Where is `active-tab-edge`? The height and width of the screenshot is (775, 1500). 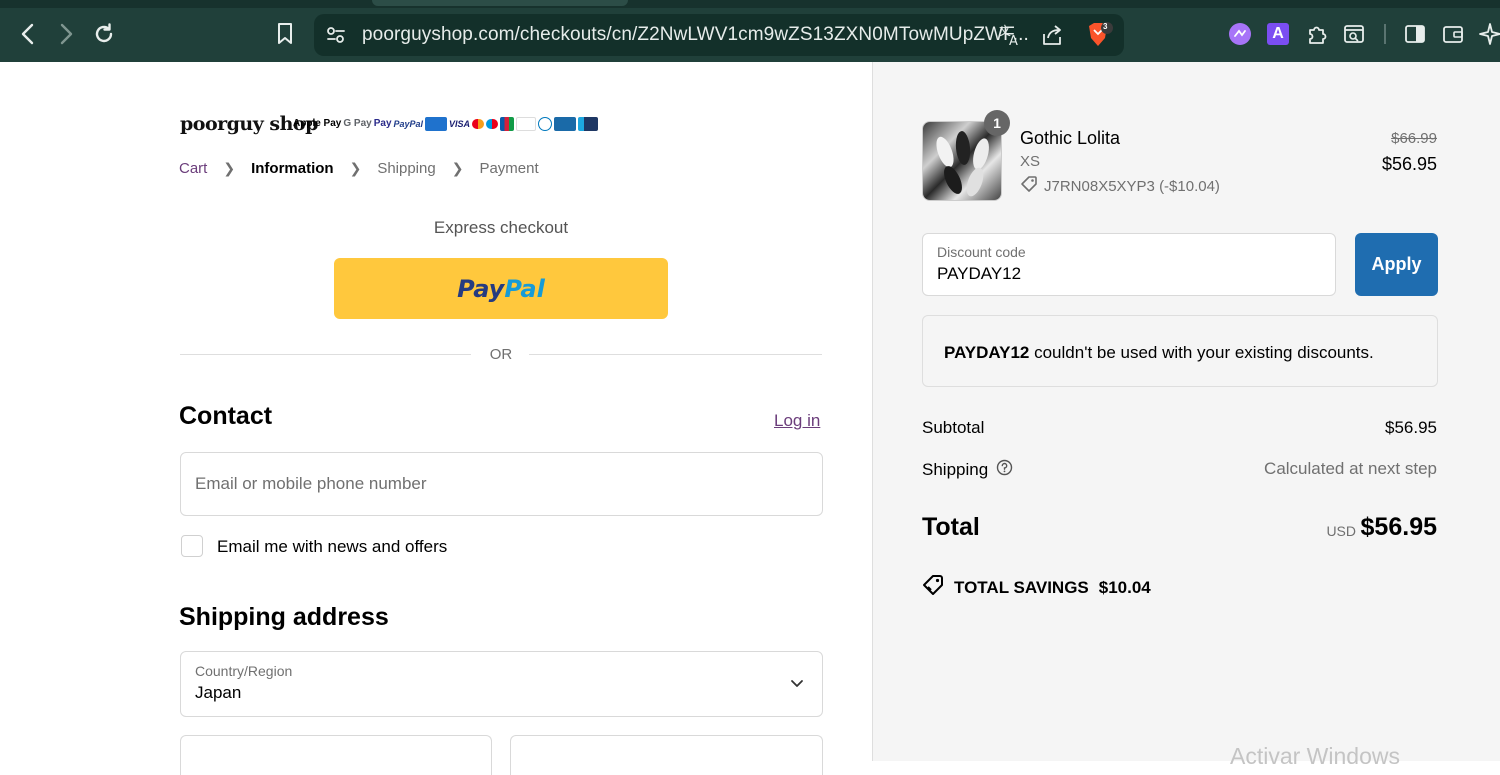 active-tab-edge is located at coordinates (500, 3).